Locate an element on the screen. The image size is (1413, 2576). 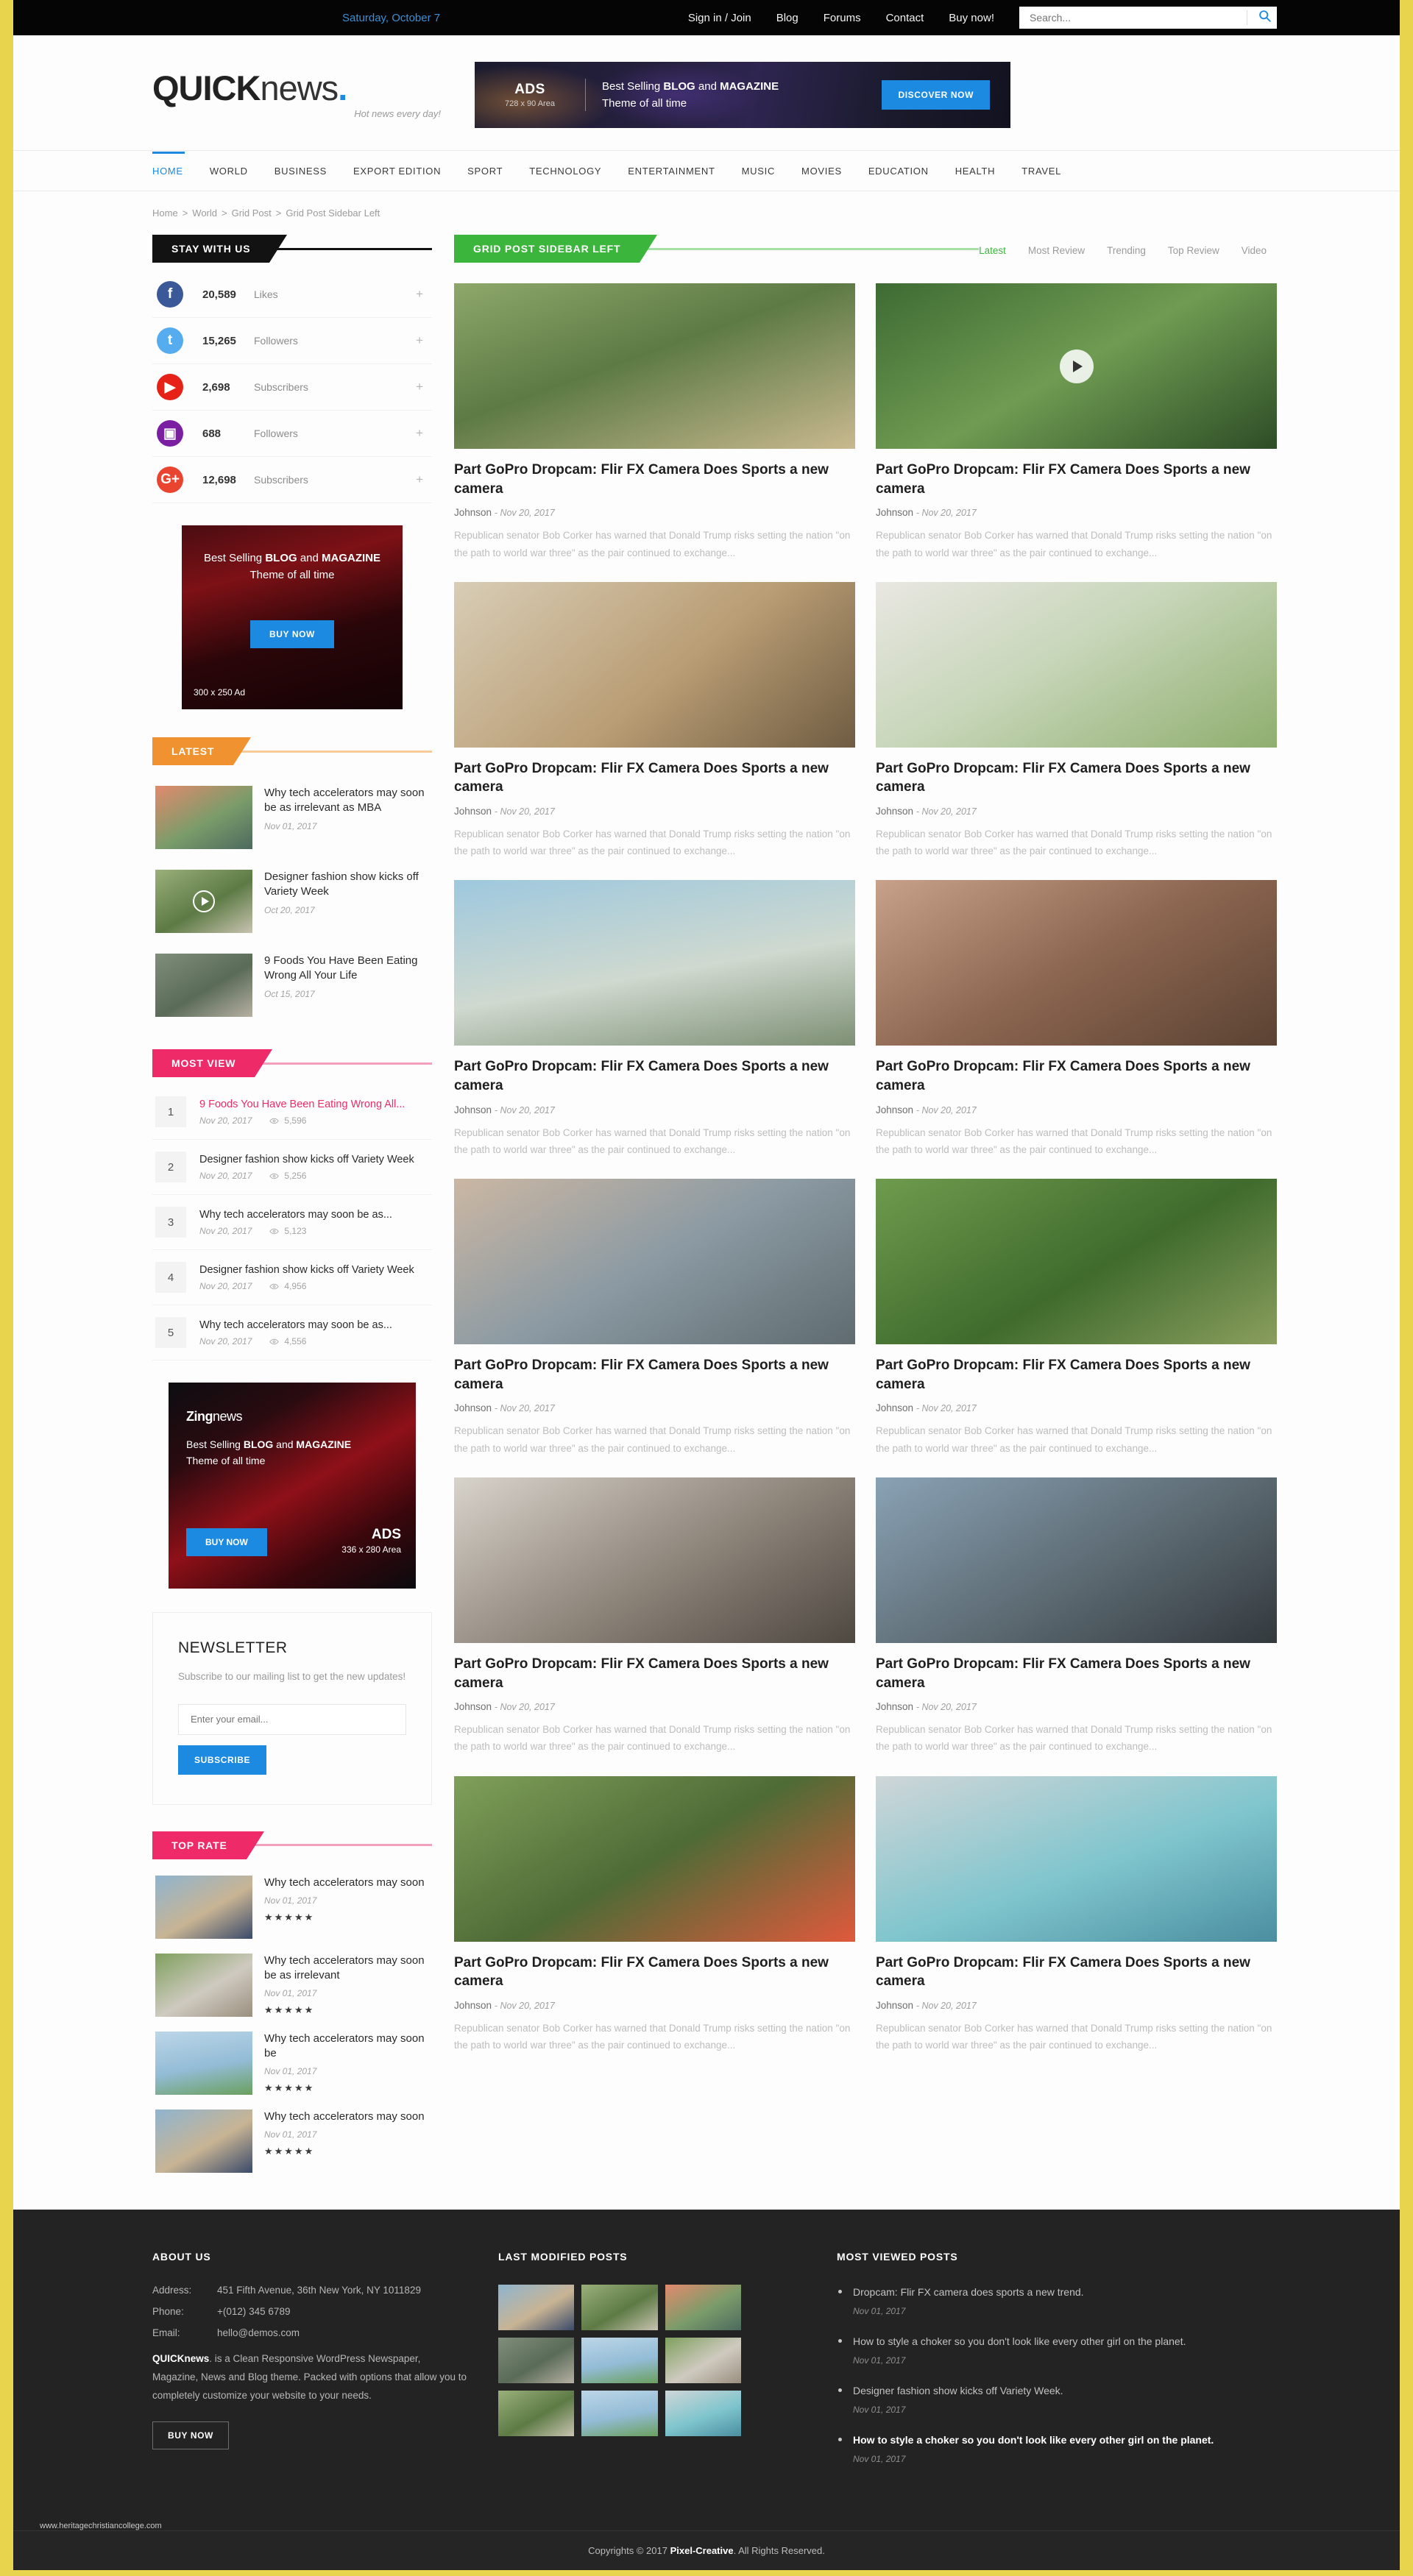
top-nav-signin: Sign in / Join is located at coordinates (719, 18).